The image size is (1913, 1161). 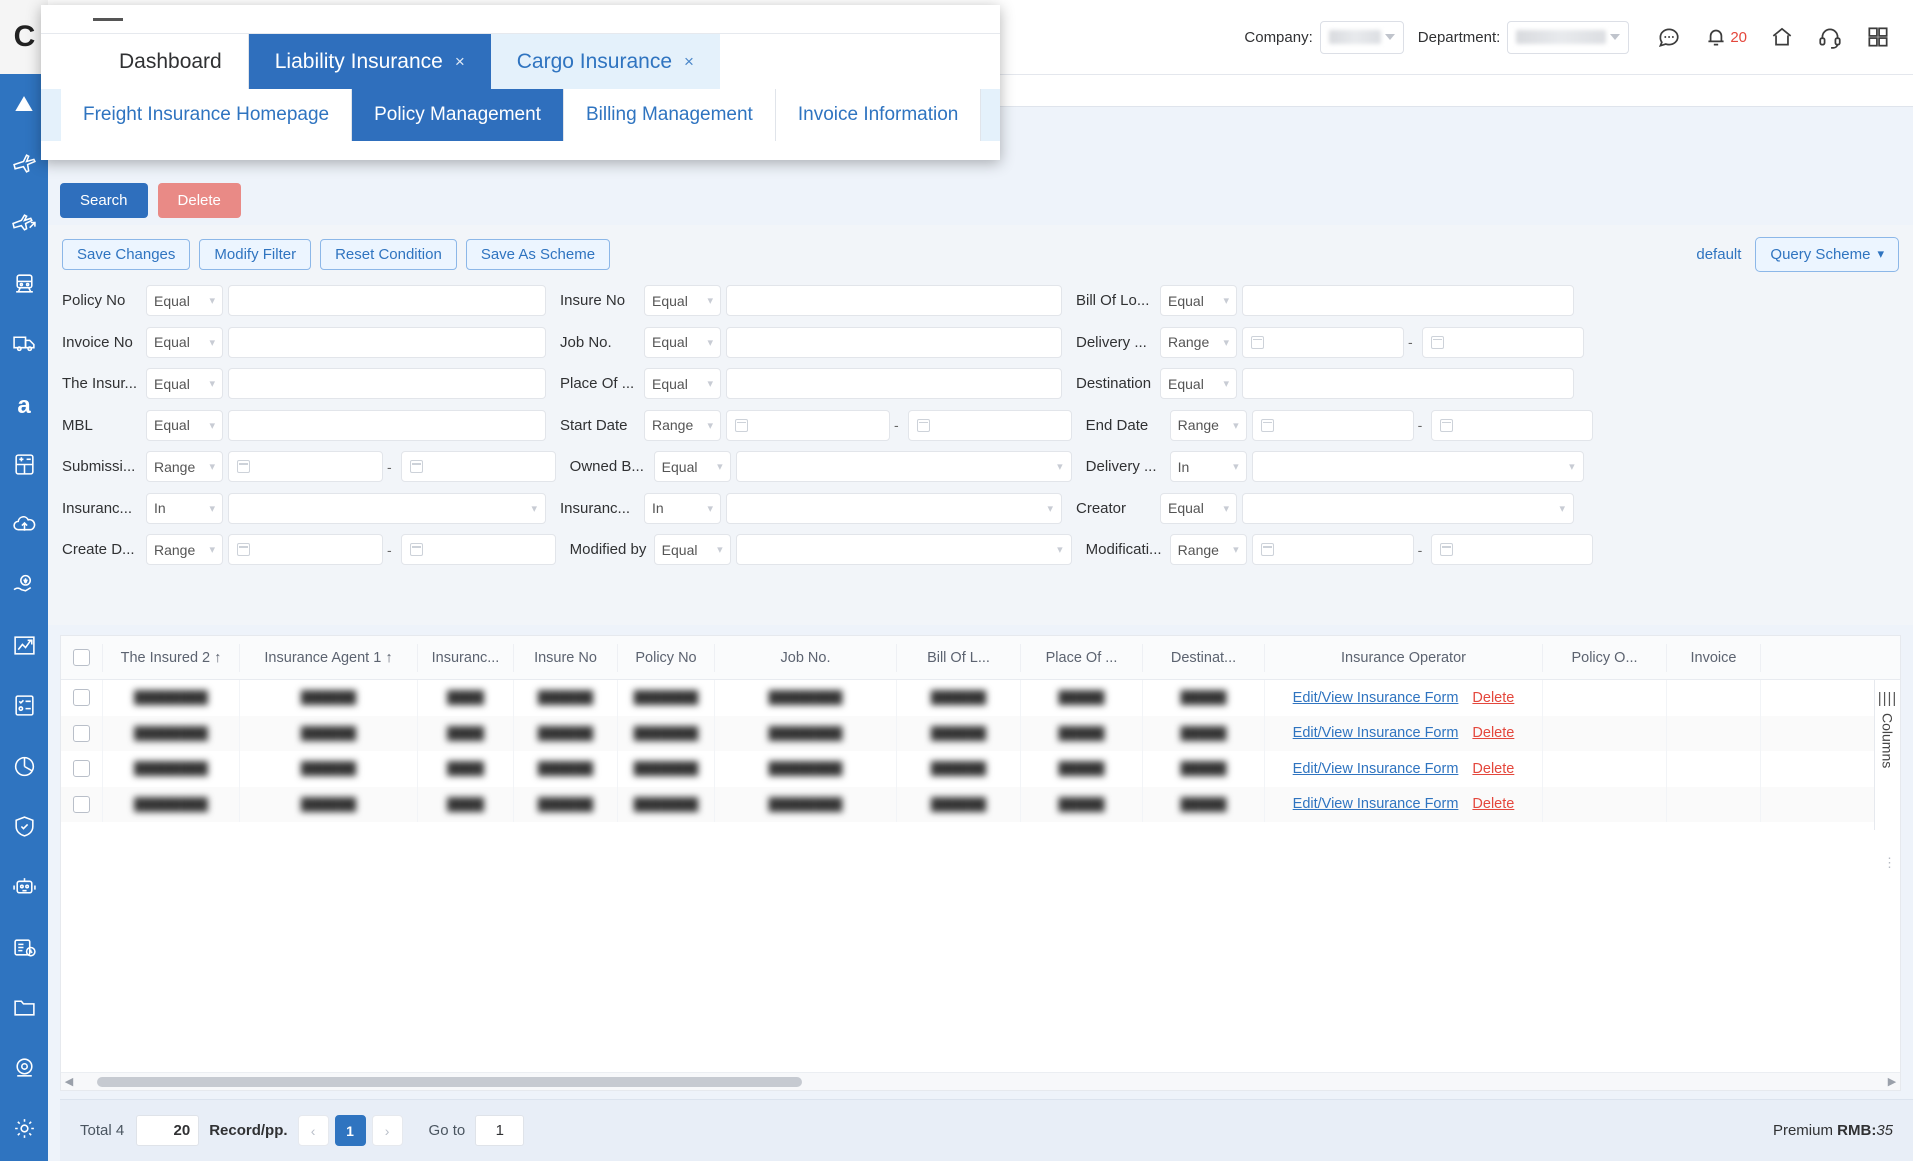 What do you see at coordinates (126, 254) in the screenshot?
I see `save-changes-button: Save Changes` at bounding box center [126, 254].